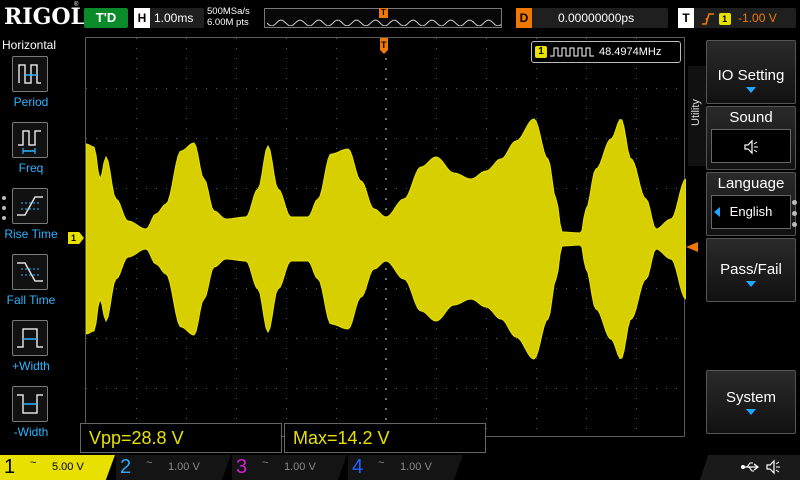 This screenshot has height=480, width=800. I want to click on memory-depth: 6.00M pts, so click(228, 22).